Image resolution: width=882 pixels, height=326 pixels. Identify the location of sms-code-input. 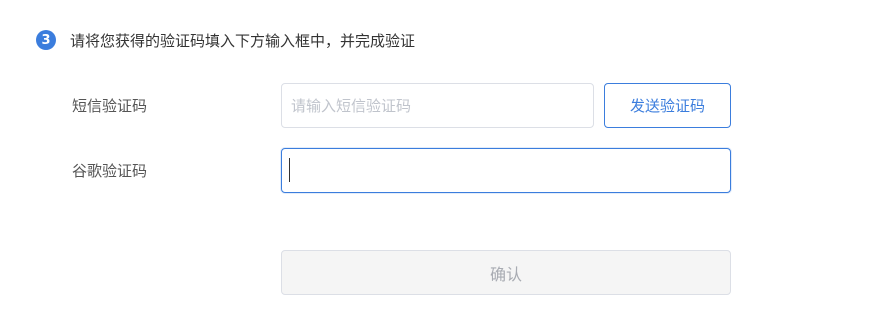
(437, 105).